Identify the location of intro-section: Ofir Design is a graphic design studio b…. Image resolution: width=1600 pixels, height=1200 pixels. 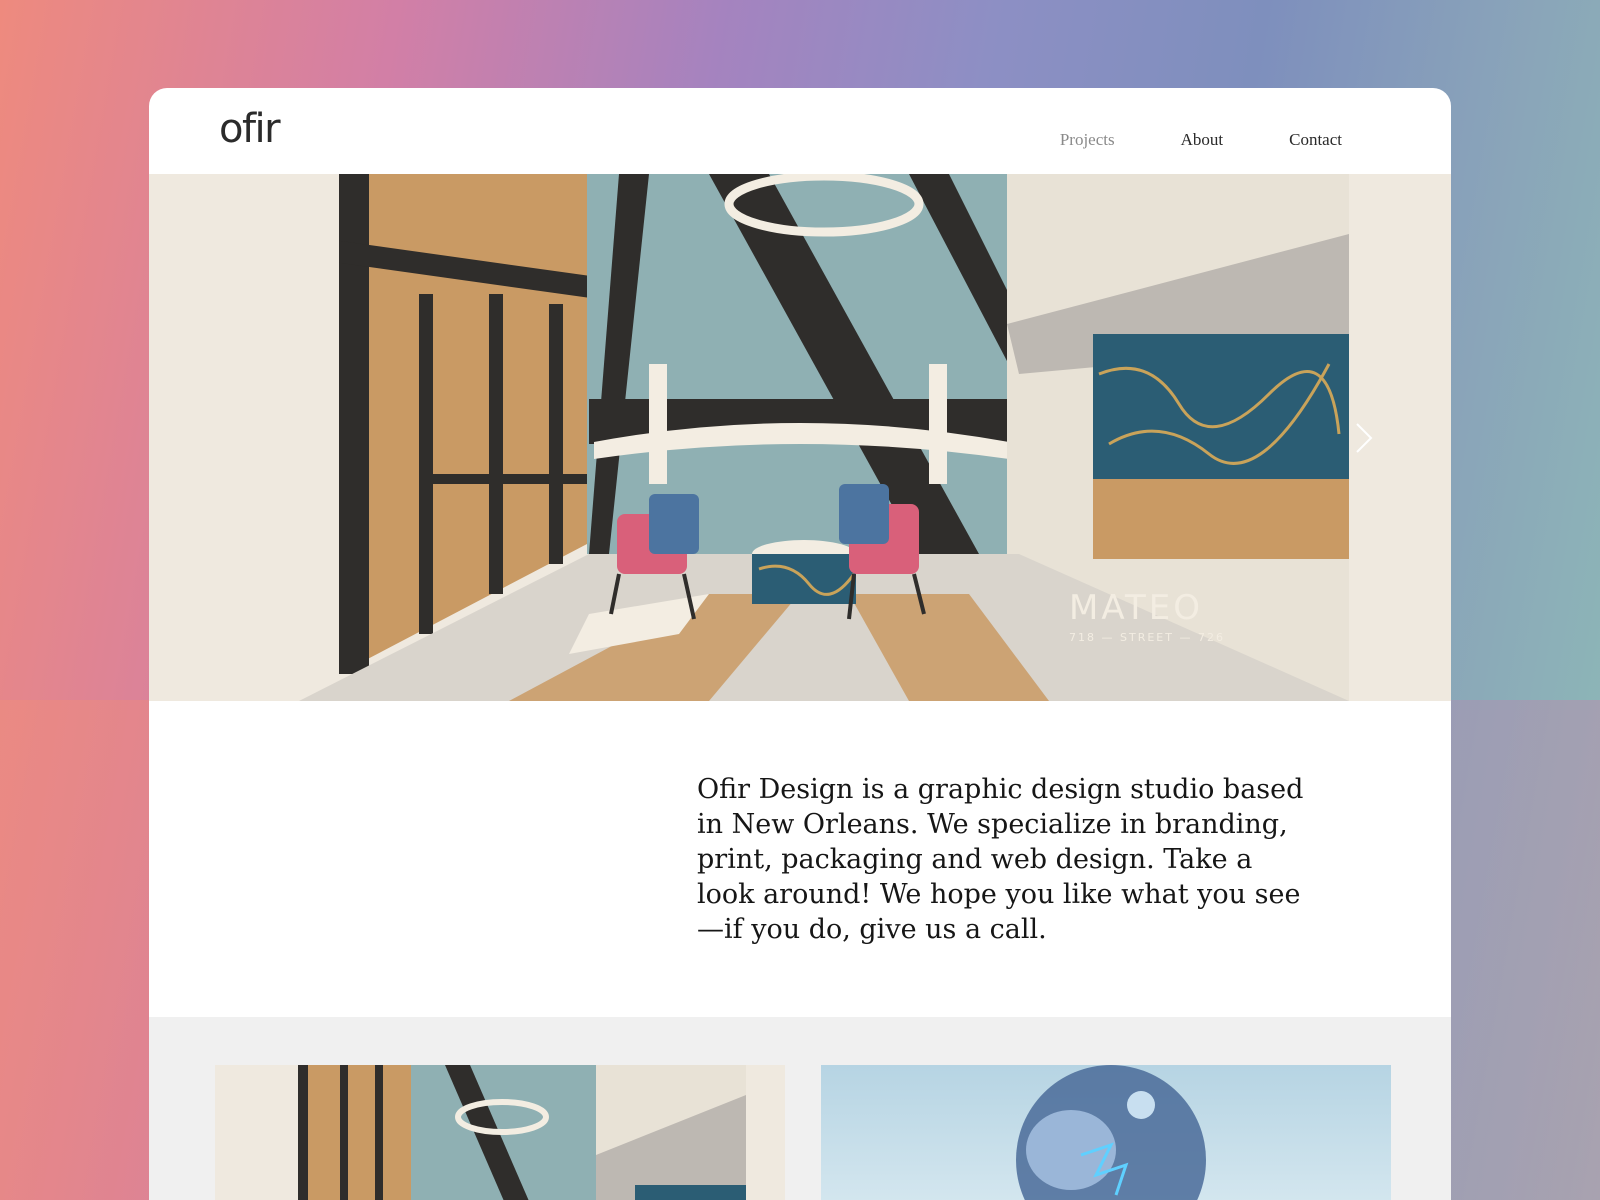
(1007, 859).